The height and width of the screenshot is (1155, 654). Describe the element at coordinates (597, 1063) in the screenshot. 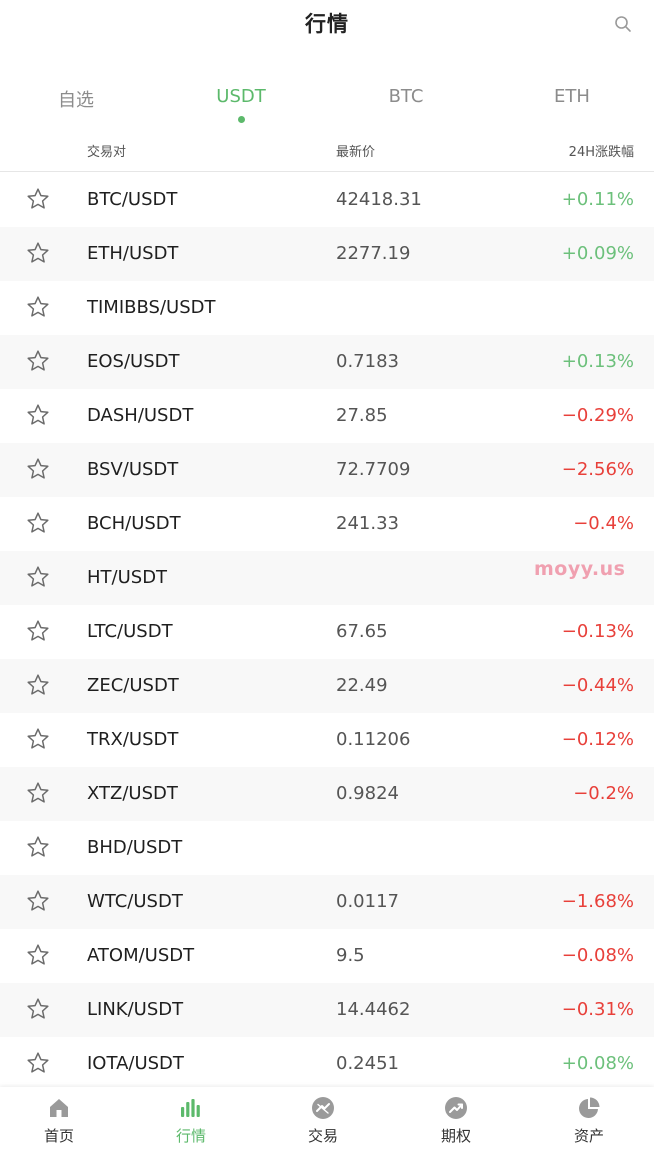

I see `change-percent: +0.08%` at that location.